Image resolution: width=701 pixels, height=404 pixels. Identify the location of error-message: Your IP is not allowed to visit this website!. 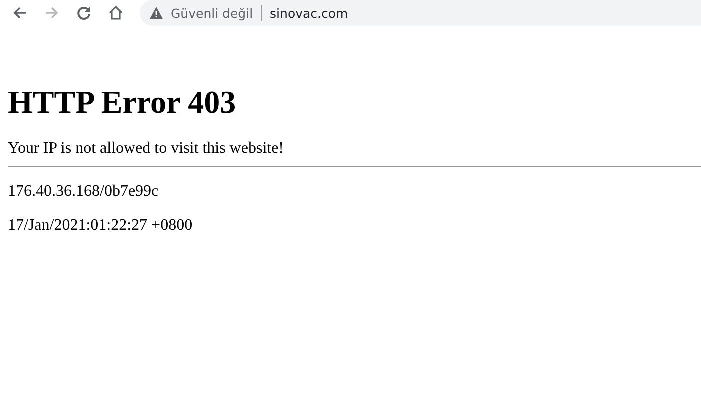
(147, 149).